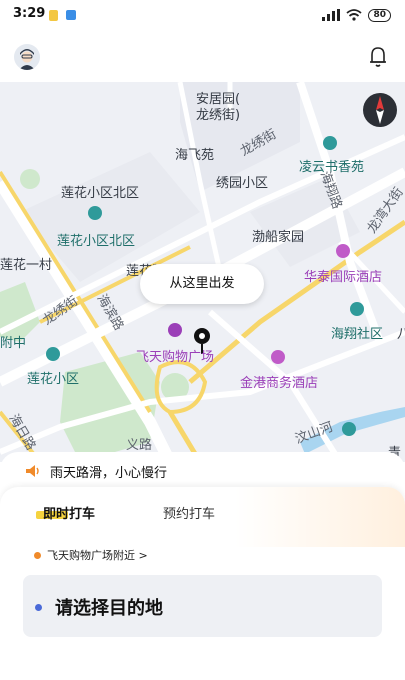 The image size is (405, 680). I want to click on status-right: 80, so click(356, 15).